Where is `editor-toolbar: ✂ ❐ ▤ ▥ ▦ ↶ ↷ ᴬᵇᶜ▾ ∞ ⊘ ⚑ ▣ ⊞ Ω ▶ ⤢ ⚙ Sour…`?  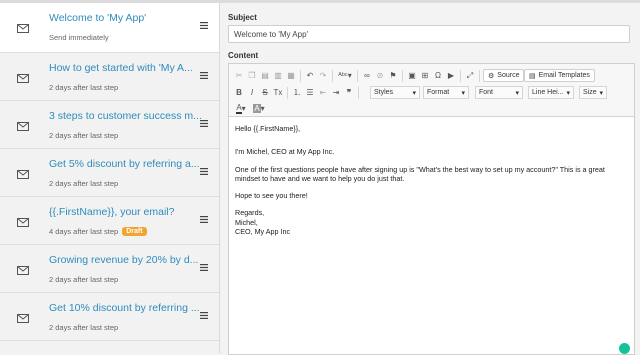 editor-toolbar: ✂ ❐ ▤ ▥ ▦ ↶ ↷ ᴬᵇᶜ▾ ∞ ⊘ ⚑ ▣ ⊞ Ω ▶ ⤢ ⚙ Sour… is located at coordinates (431, 90).